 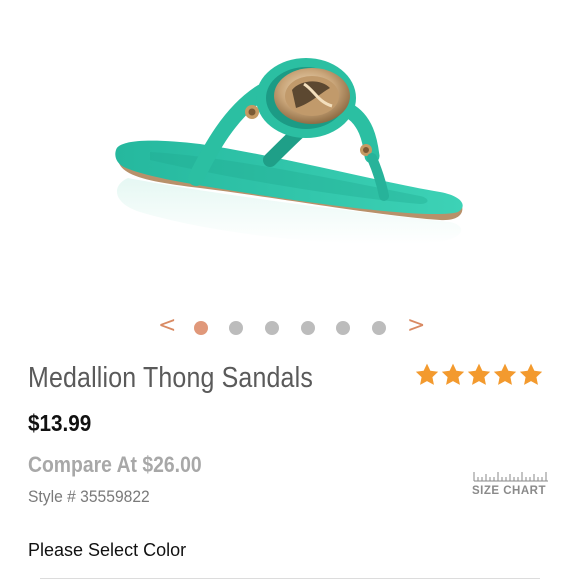 What do you see at coordinates (60, 423) in the screenshot?
I see `product-price: $13.99` at bounding box center [60, 423].